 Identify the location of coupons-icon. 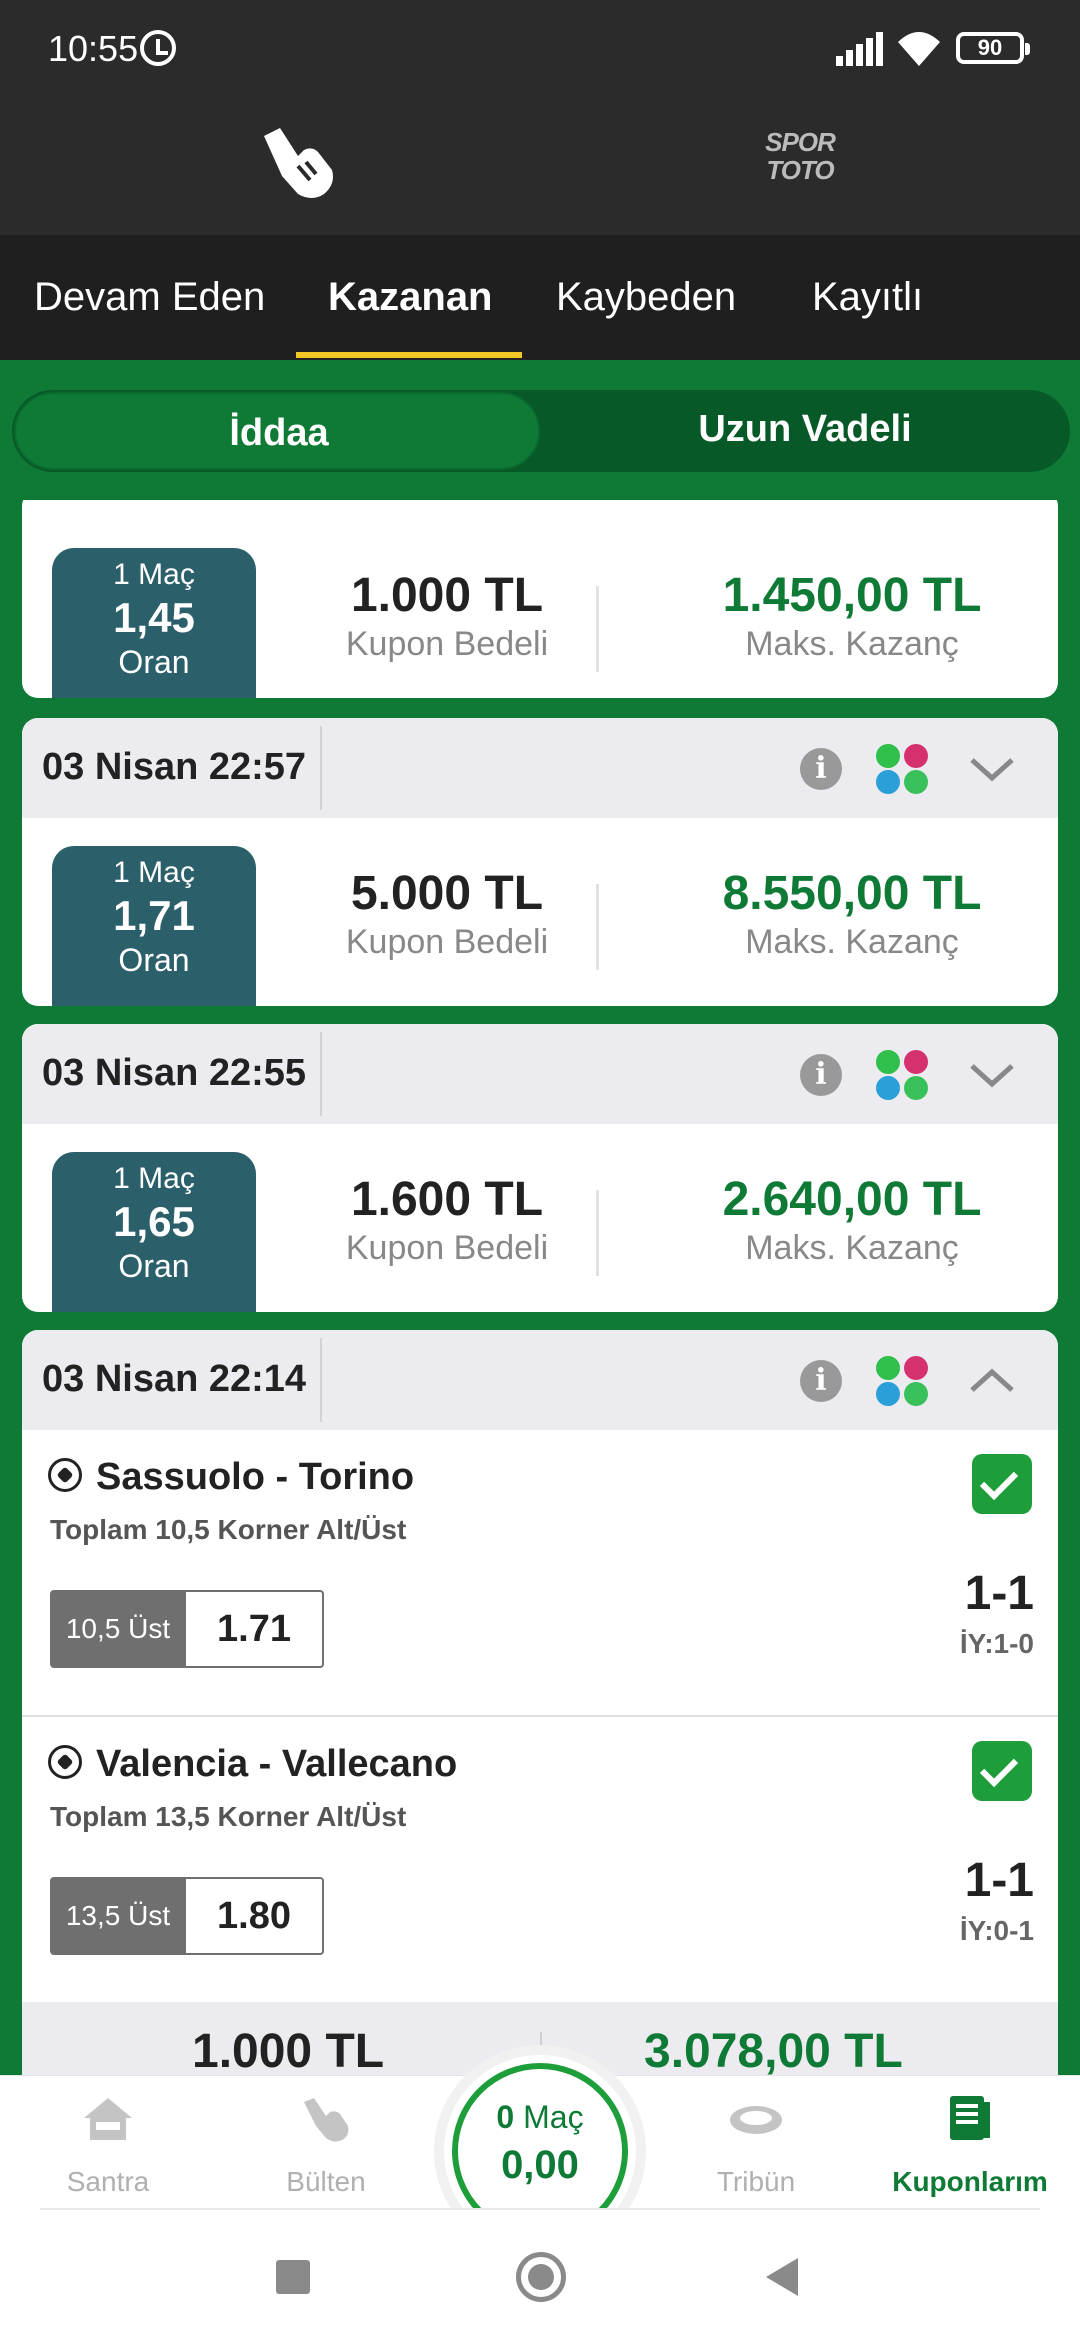
(970, 2119).